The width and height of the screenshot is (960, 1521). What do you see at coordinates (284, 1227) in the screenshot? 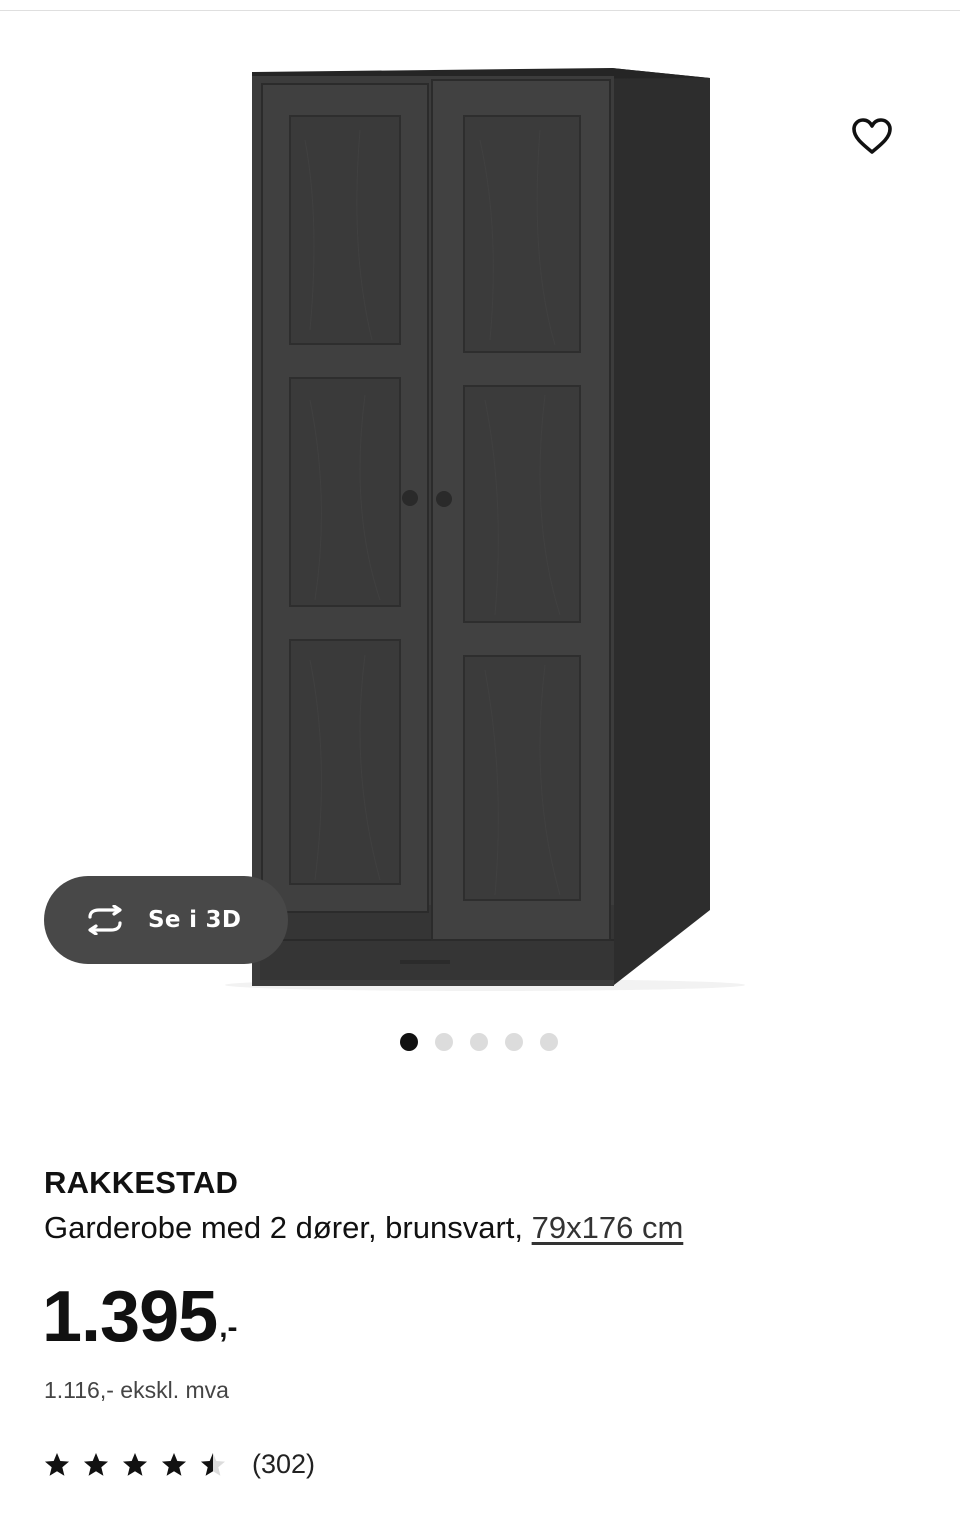
I see `product-description-text: Garderobe med 2 dører, brunsvart,` at bounding box center [284, 1227].